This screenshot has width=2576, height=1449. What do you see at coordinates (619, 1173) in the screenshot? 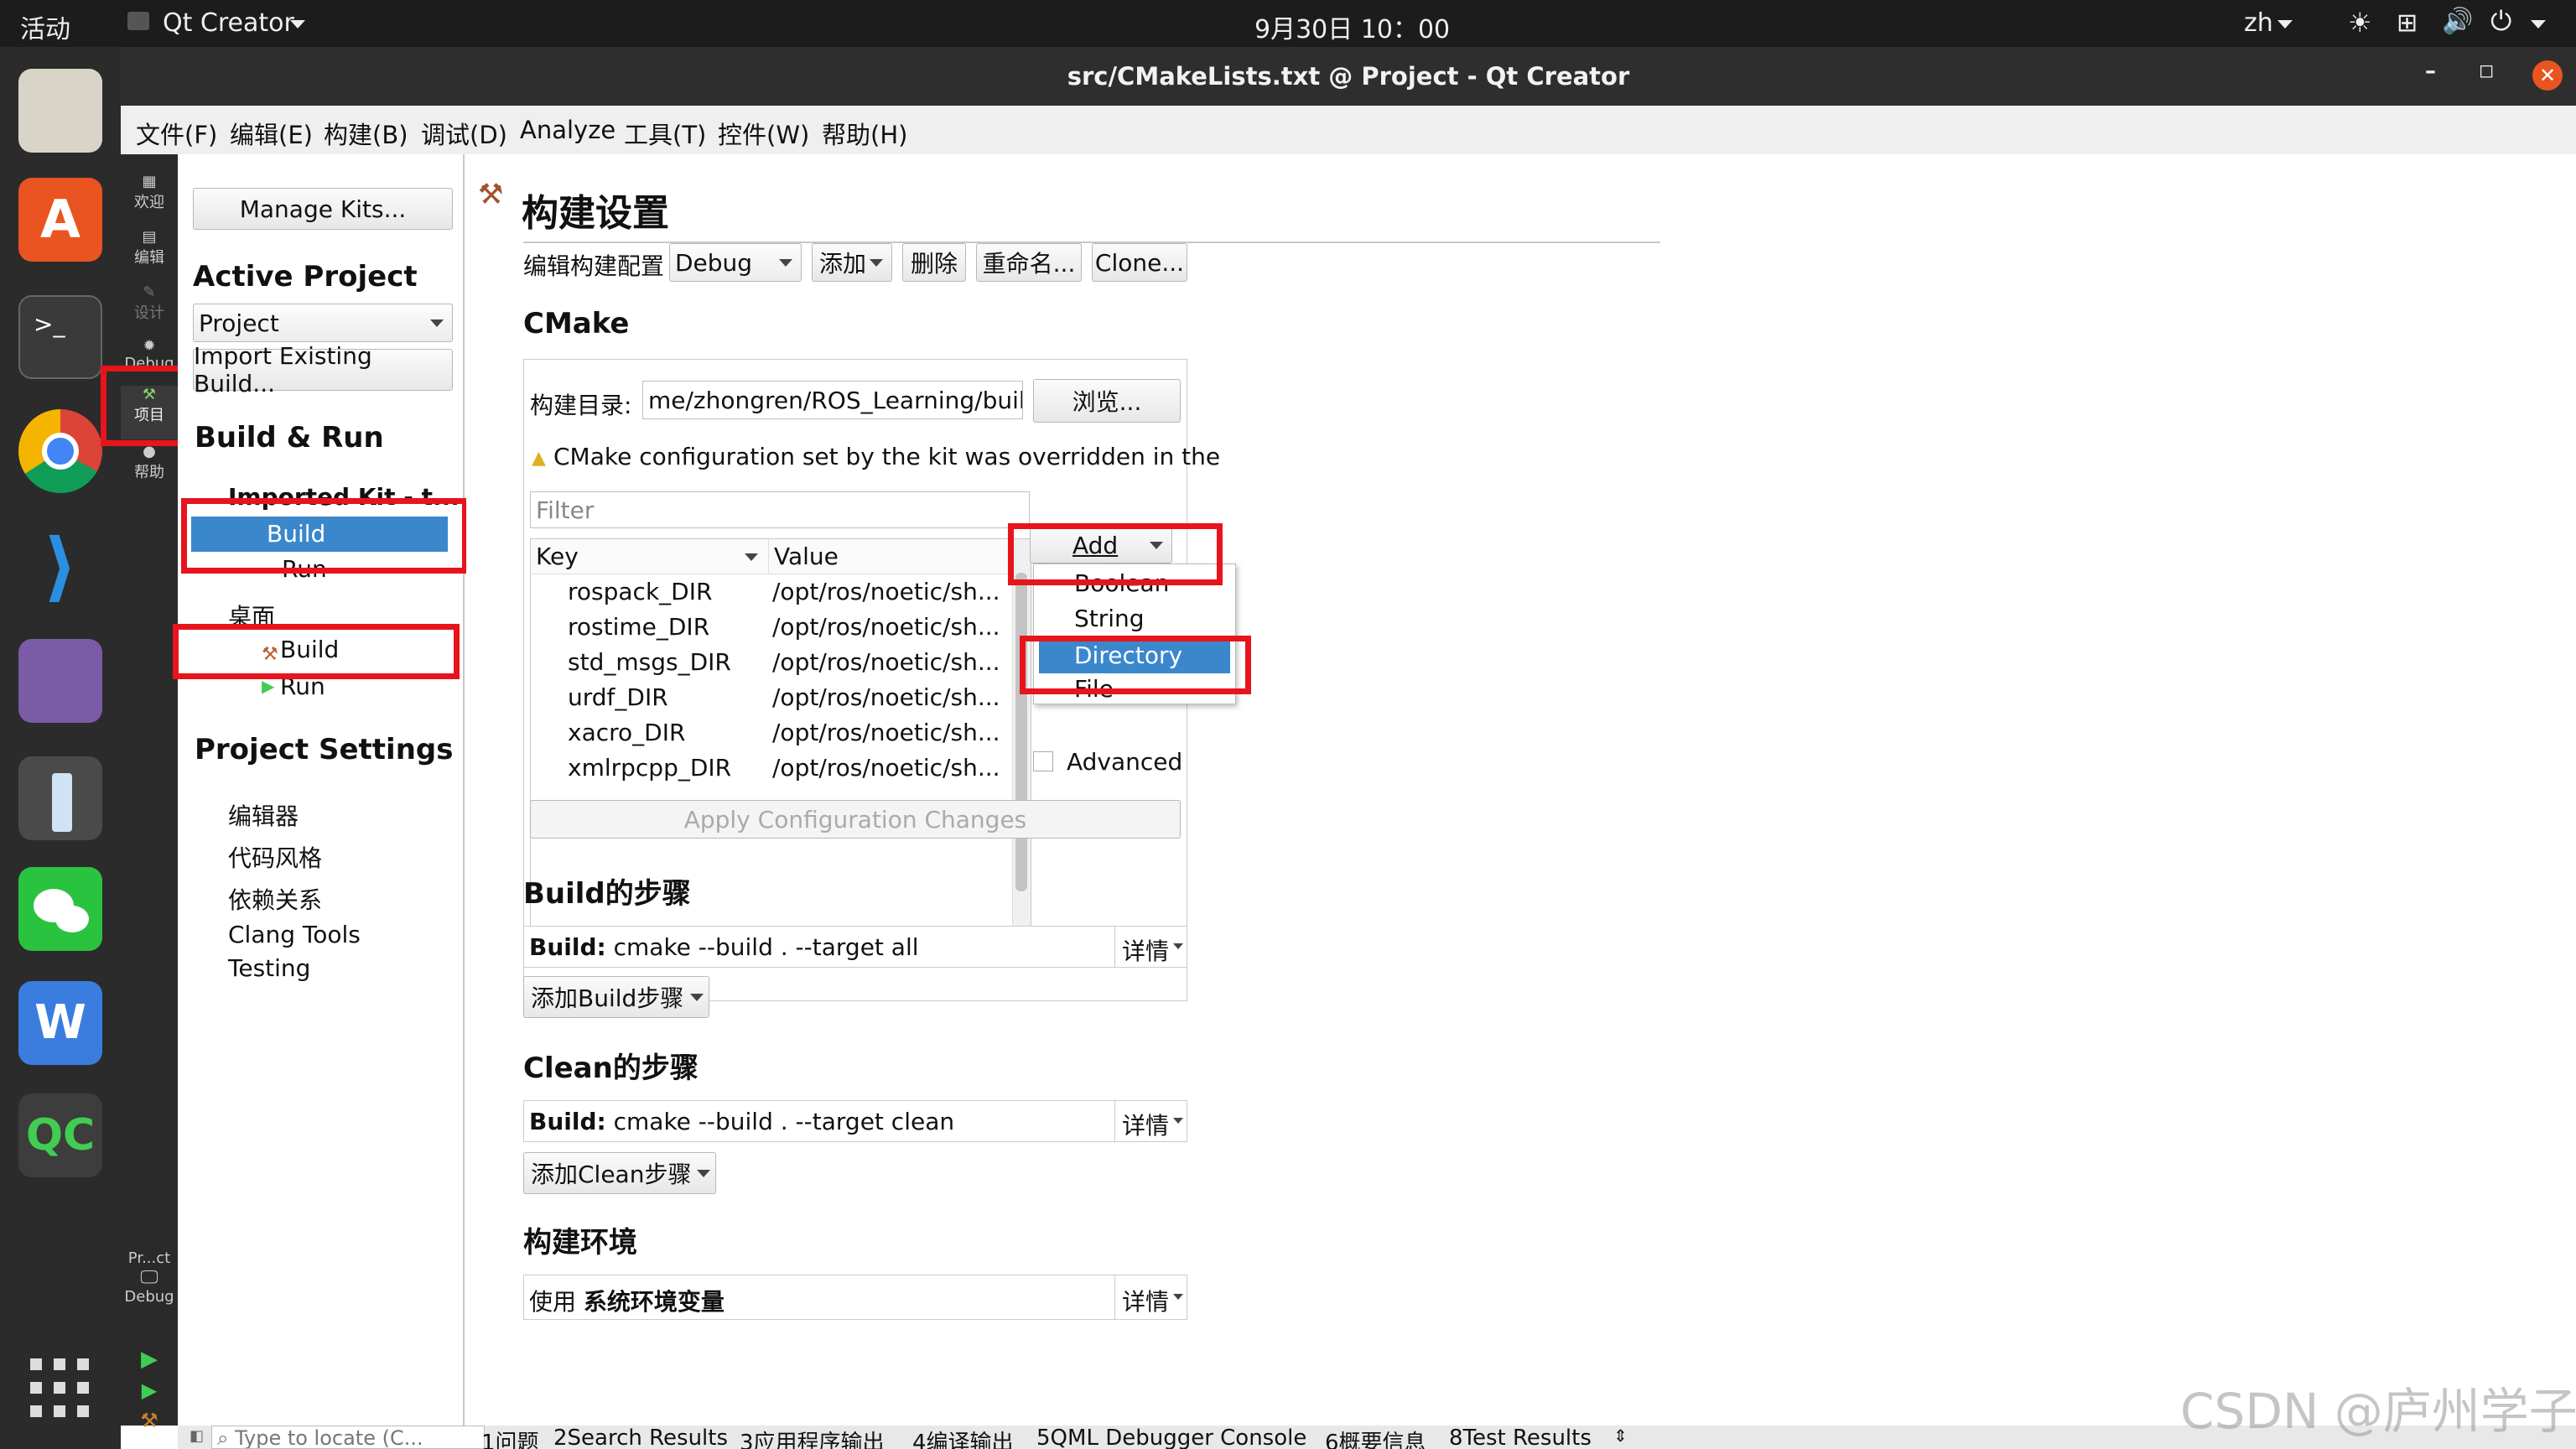
I see `add-clean-step-button: 添加Clean步骤` at bounding box center [619, 1173].